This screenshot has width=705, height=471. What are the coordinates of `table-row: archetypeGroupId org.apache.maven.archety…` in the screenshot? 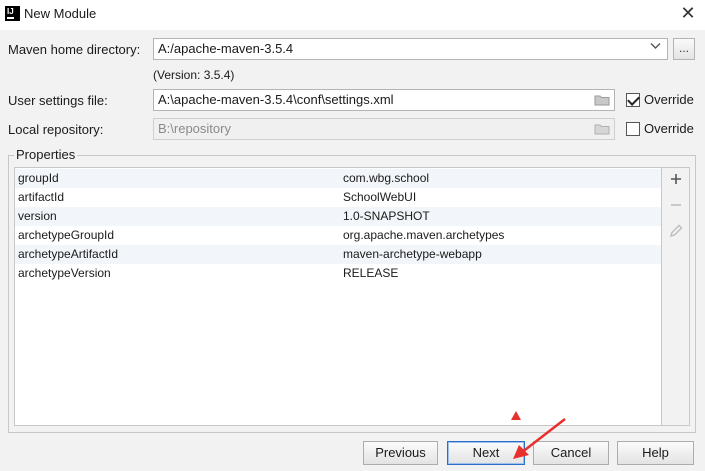 It's located at (338, 235).